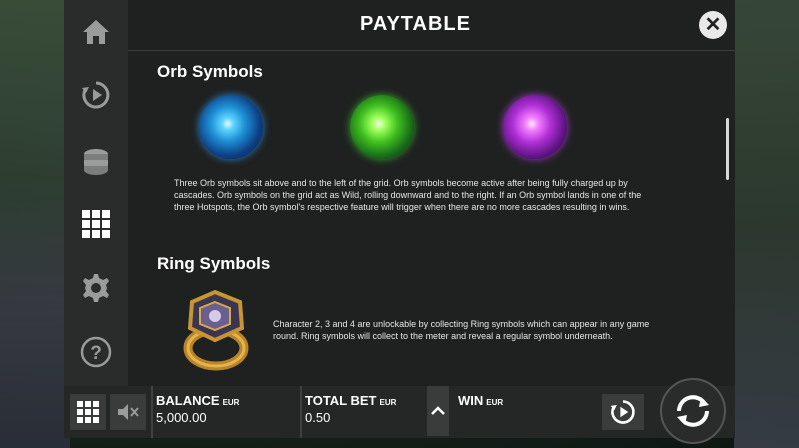 Image resolution: width=799 pixels, height=448 pixels. Describe the element at coordinates (351, 400) in the screenshot. I see `total-bet-label: TOTAL BET EUR` at that location.